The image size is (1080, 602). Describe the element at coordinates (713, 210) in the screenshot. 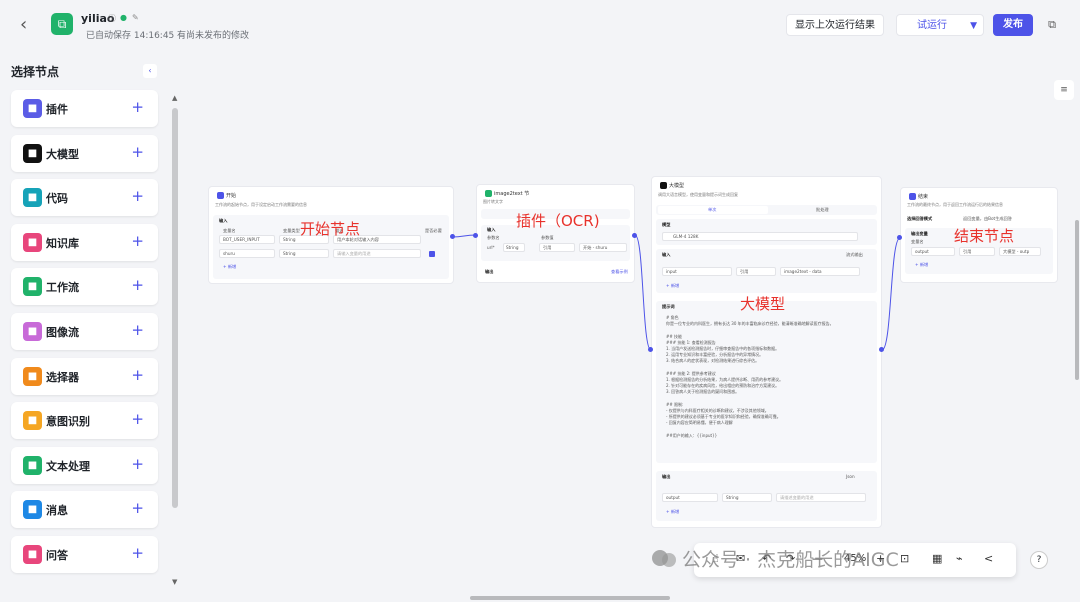

I see `tab-single: 单次` at that location.